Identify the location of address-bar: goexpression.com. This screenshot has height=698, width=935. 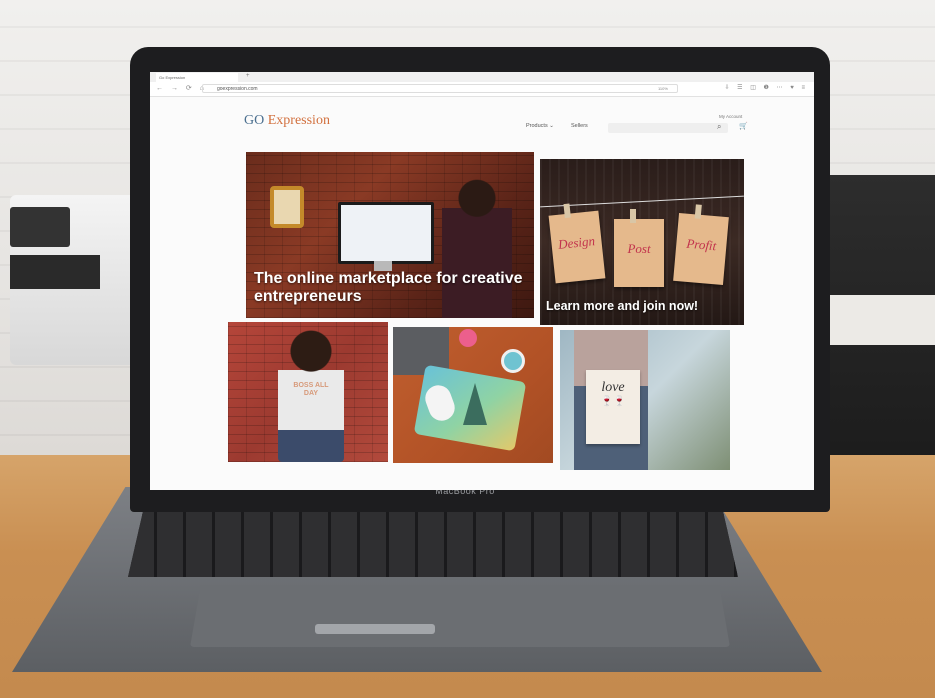
(440, 88).